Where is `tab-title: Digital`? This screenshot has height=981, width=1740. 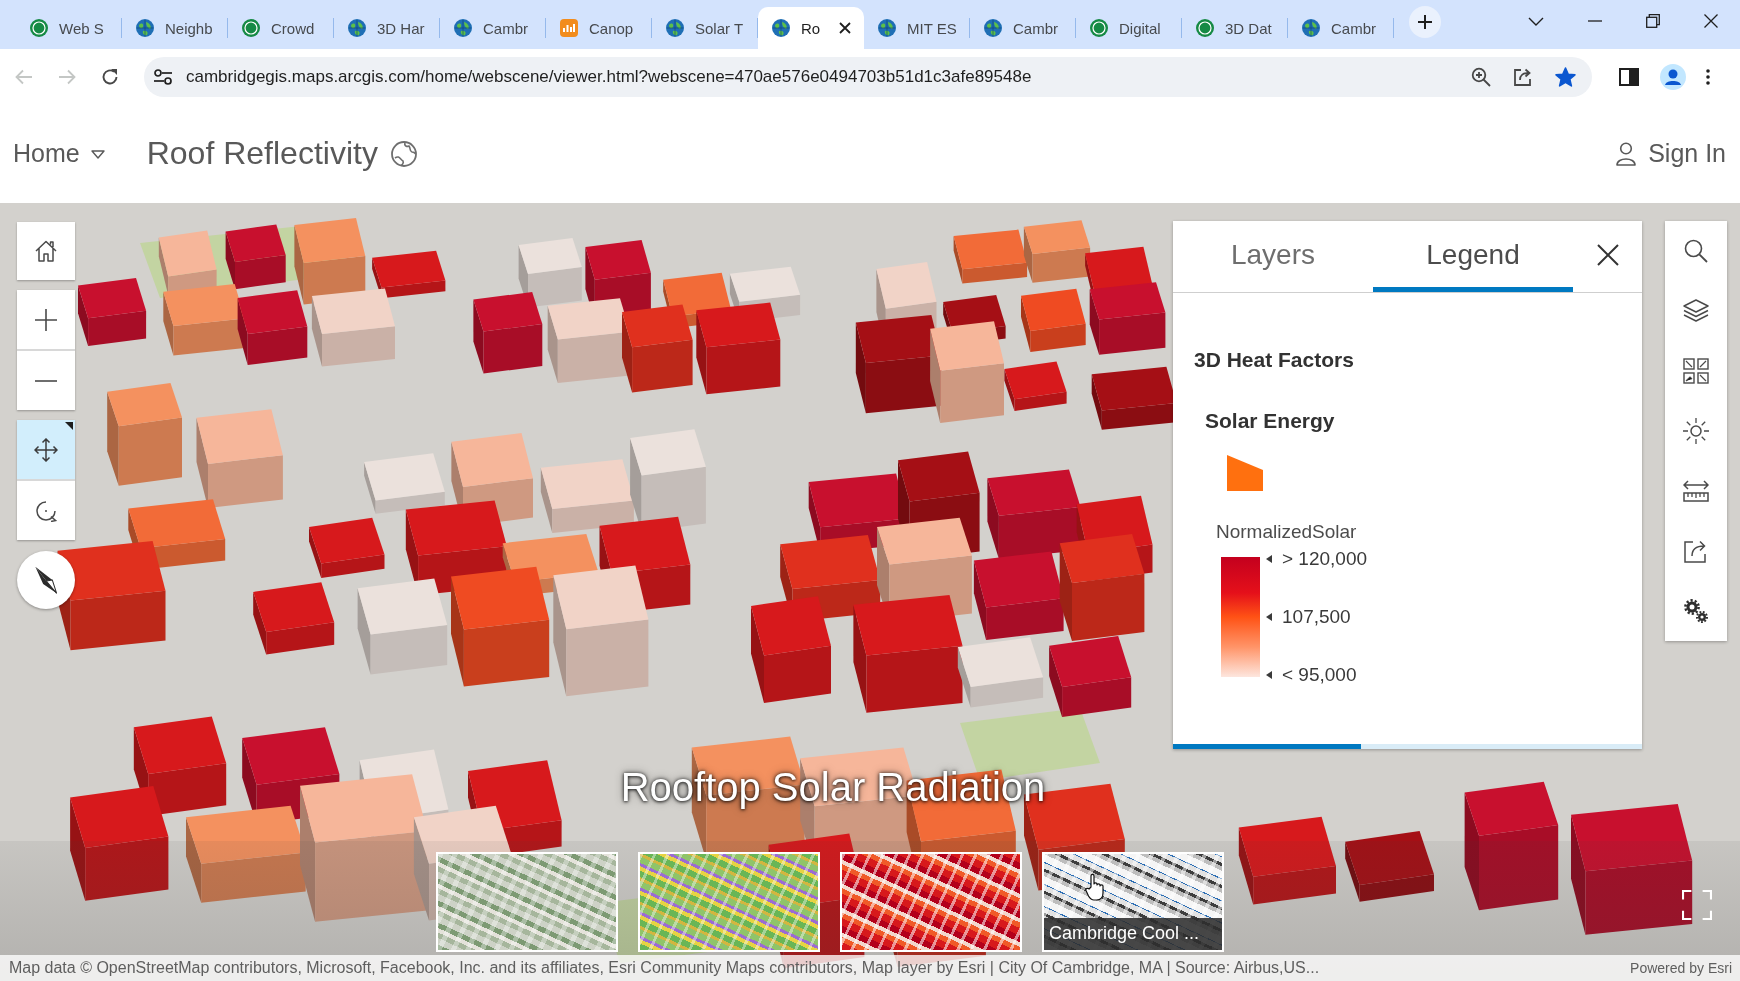 tab-title: Digital is located at coordinates (1140, 28).